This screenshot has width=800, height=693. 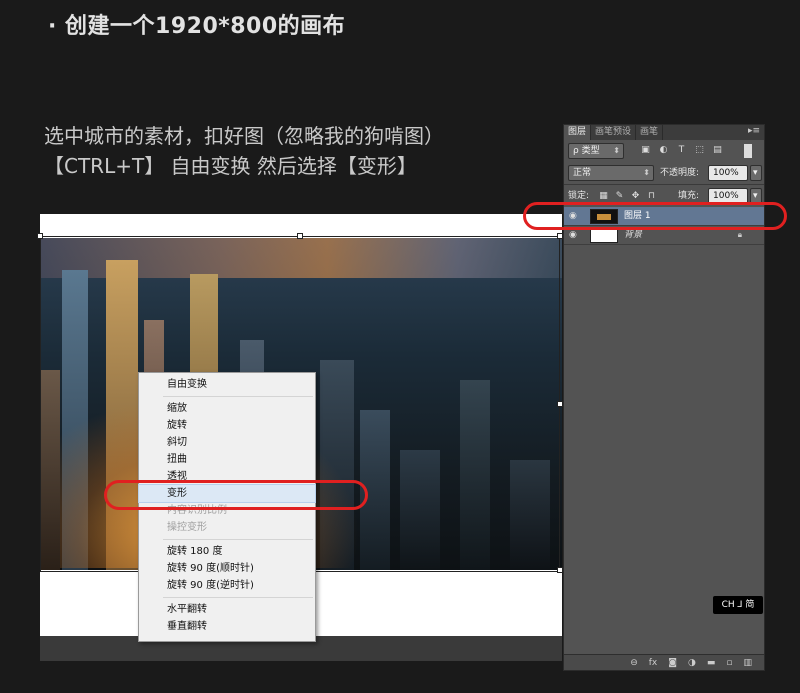 I want to click on lock-paint-icon: ✎, so click(x=619, y=196).